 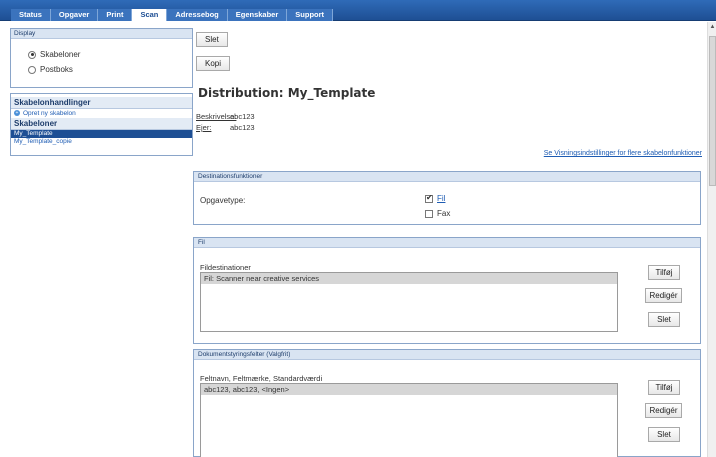 What do you see at coordinates (115, 15) in the screenshot?
I see `tab-print: Print` at bounding box center [115, 15].